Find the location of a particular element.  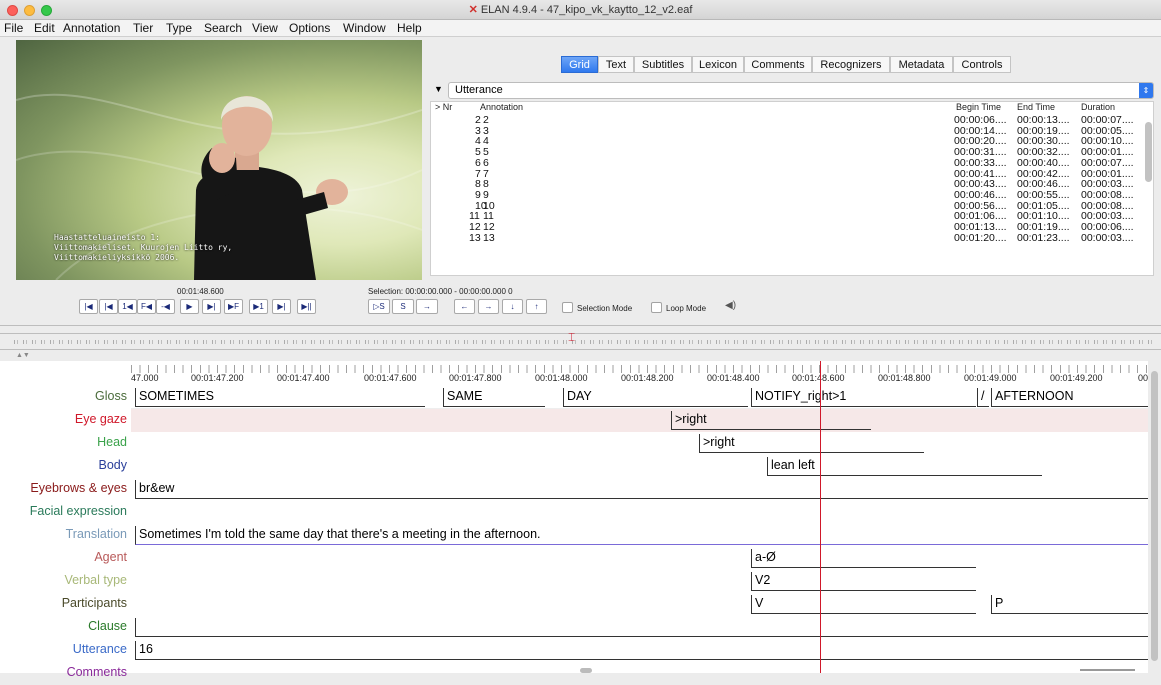

menu-view: View is located at coordinates (265, 28).